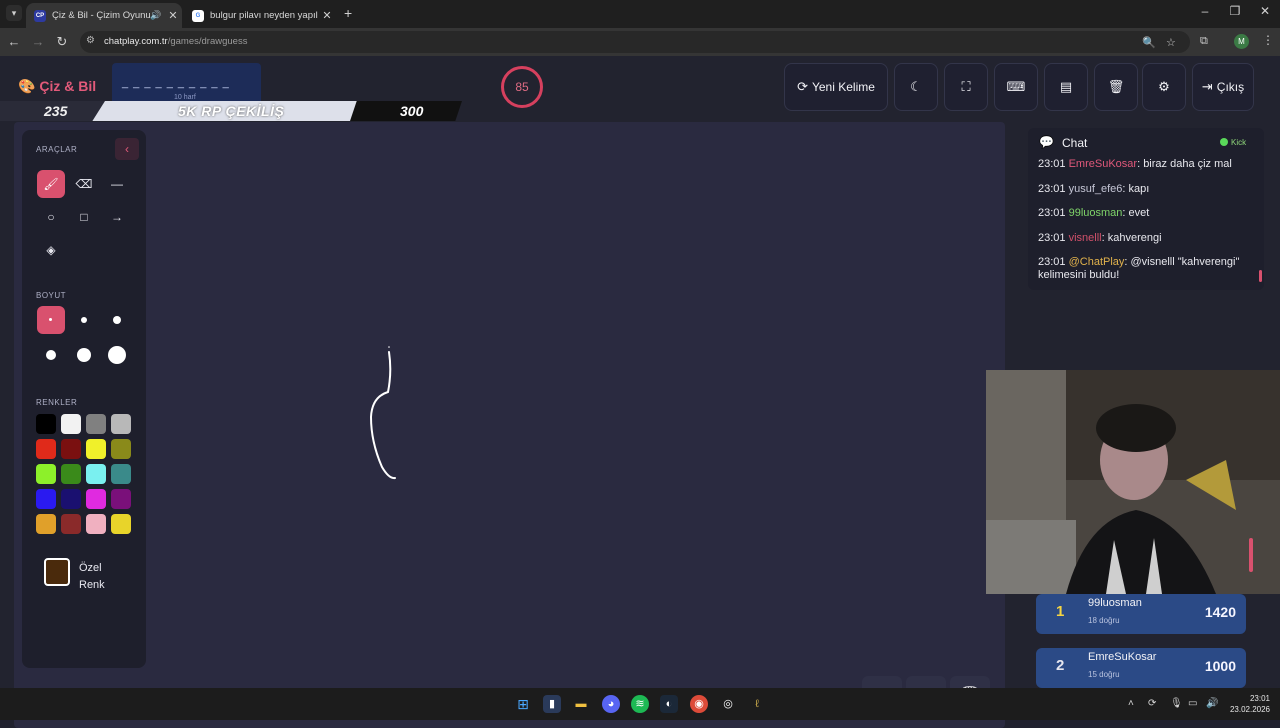 Image resolution: width=1280 pixels, height=728 pixels. I want to click on collapse-panel-button: ‹, so click(127, 149).